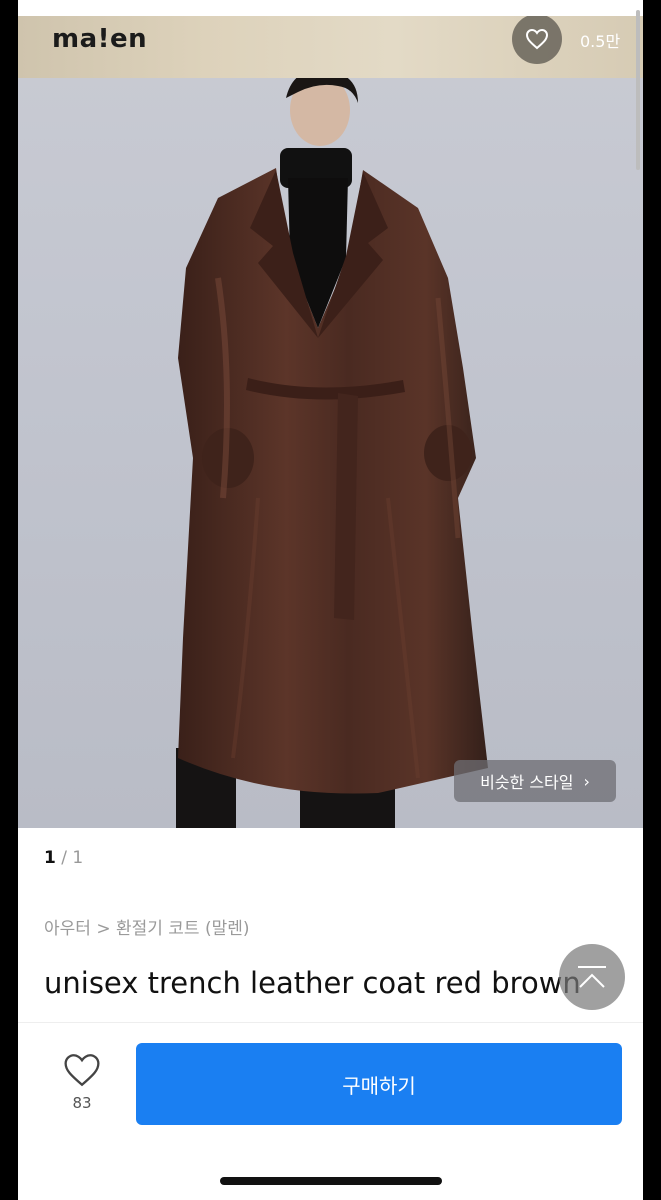  Describe the element at coordinates (600, 41) in the screenshot. I see `like-count: 0.5만` at that location.